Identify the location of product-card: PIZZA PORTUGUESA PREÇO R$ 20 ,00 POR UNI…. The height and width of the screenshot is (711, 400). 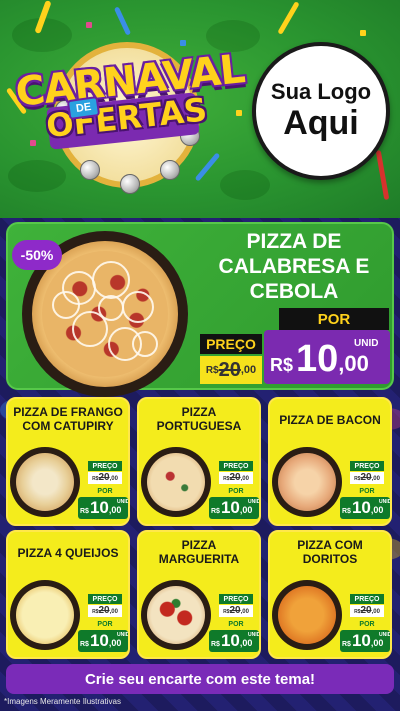
(199, 461).